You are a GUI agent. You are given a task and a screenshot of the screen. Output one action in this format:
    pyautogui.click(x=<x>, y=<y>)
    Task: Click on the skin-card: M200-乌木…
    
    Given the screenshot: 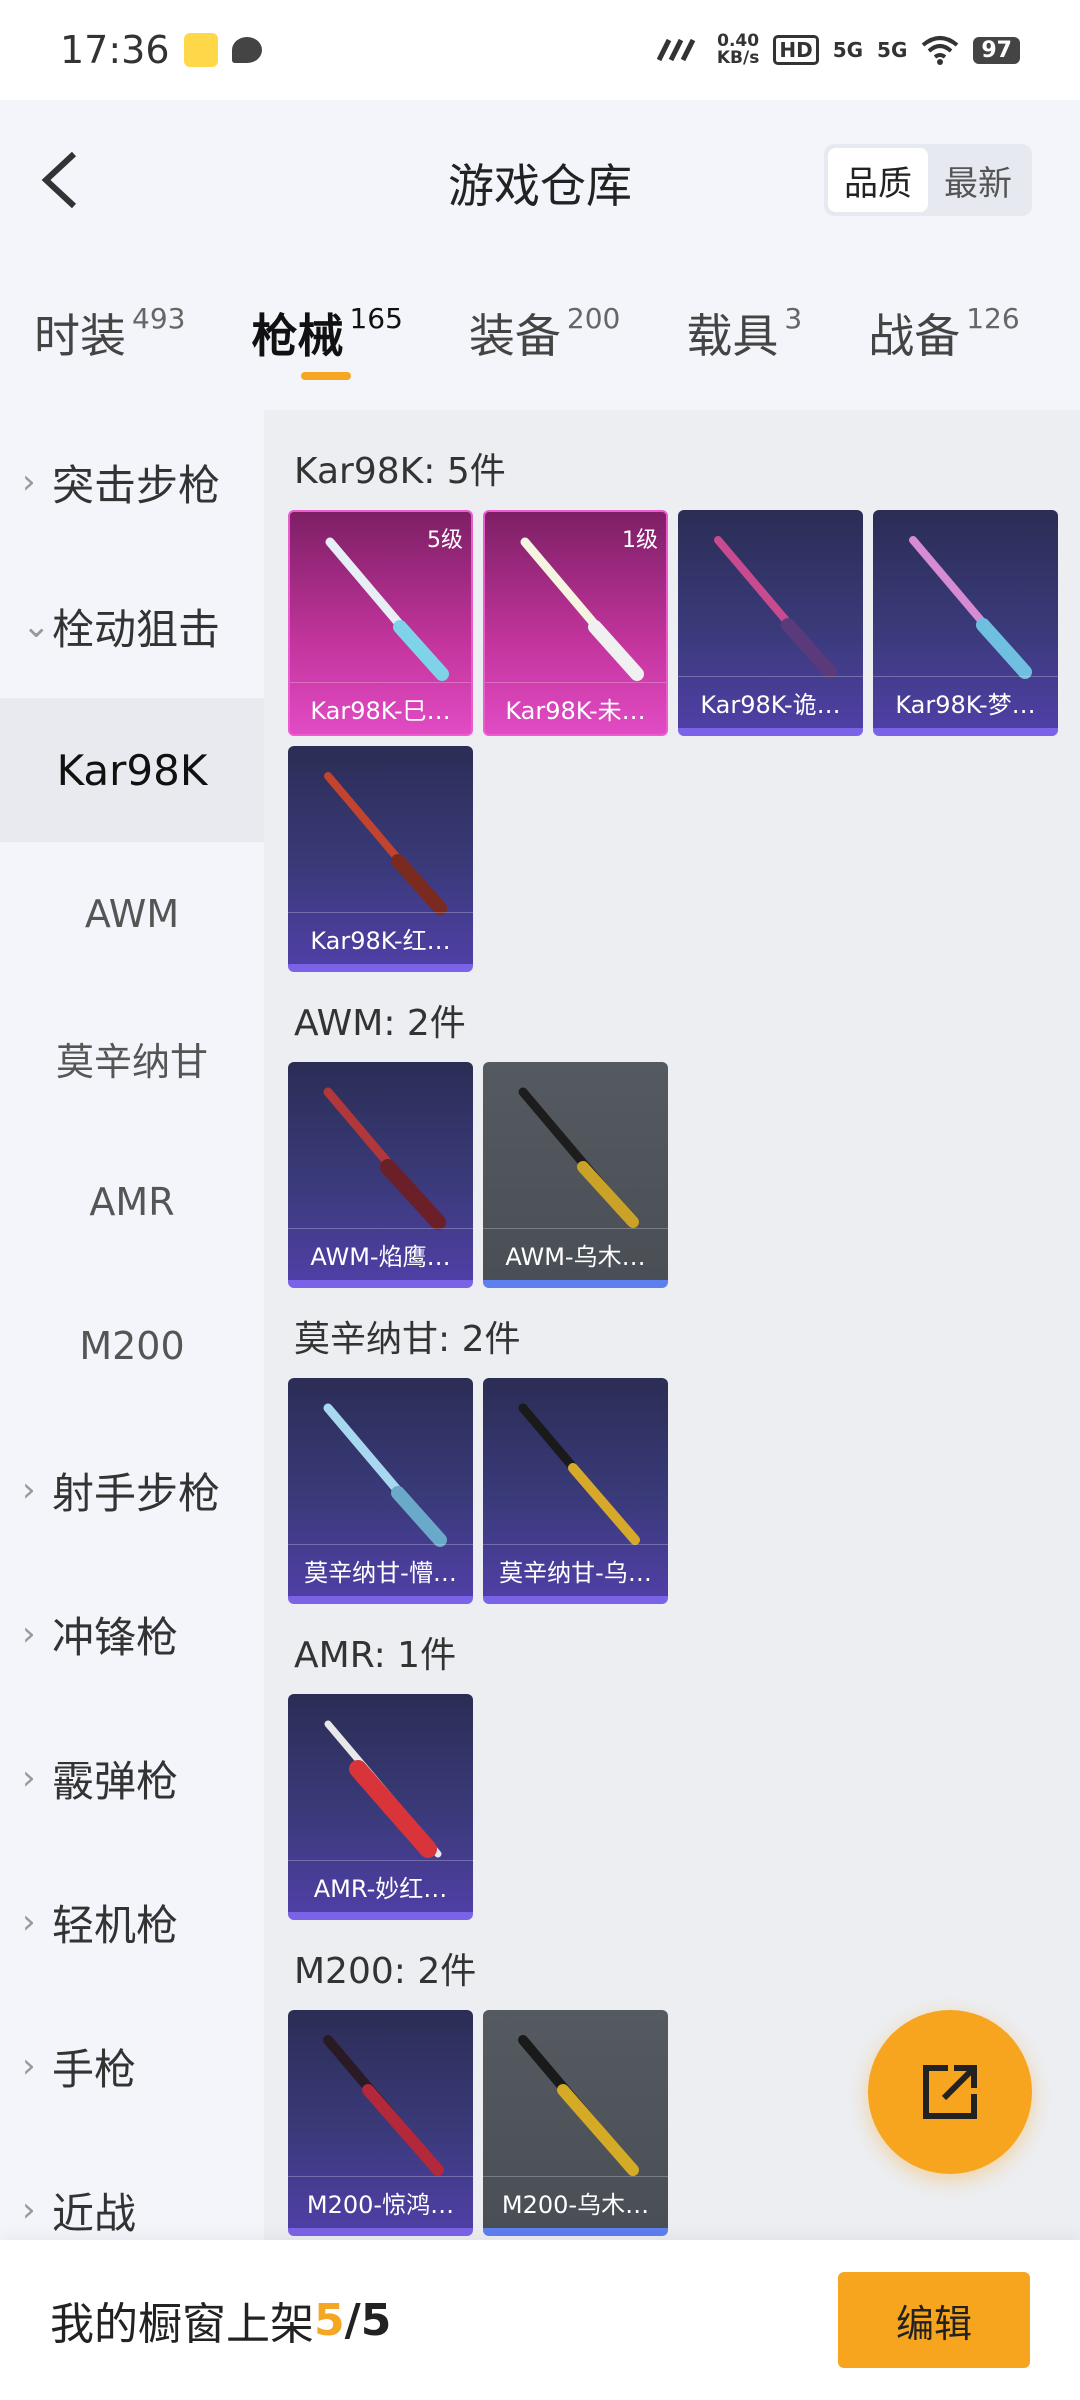 What is the action you would take?
    pyautogui.click(x=575, y=2123)
    